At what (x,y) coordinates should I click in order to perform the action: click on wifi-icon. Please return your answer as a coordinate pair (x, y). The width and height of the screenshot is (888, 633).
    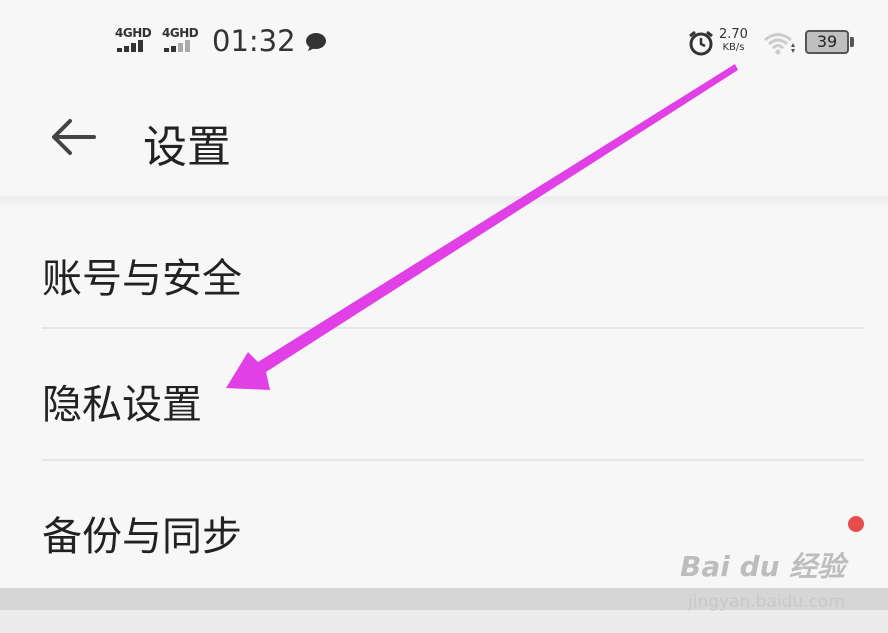
    Looking at the image, I should click on (779, 44).